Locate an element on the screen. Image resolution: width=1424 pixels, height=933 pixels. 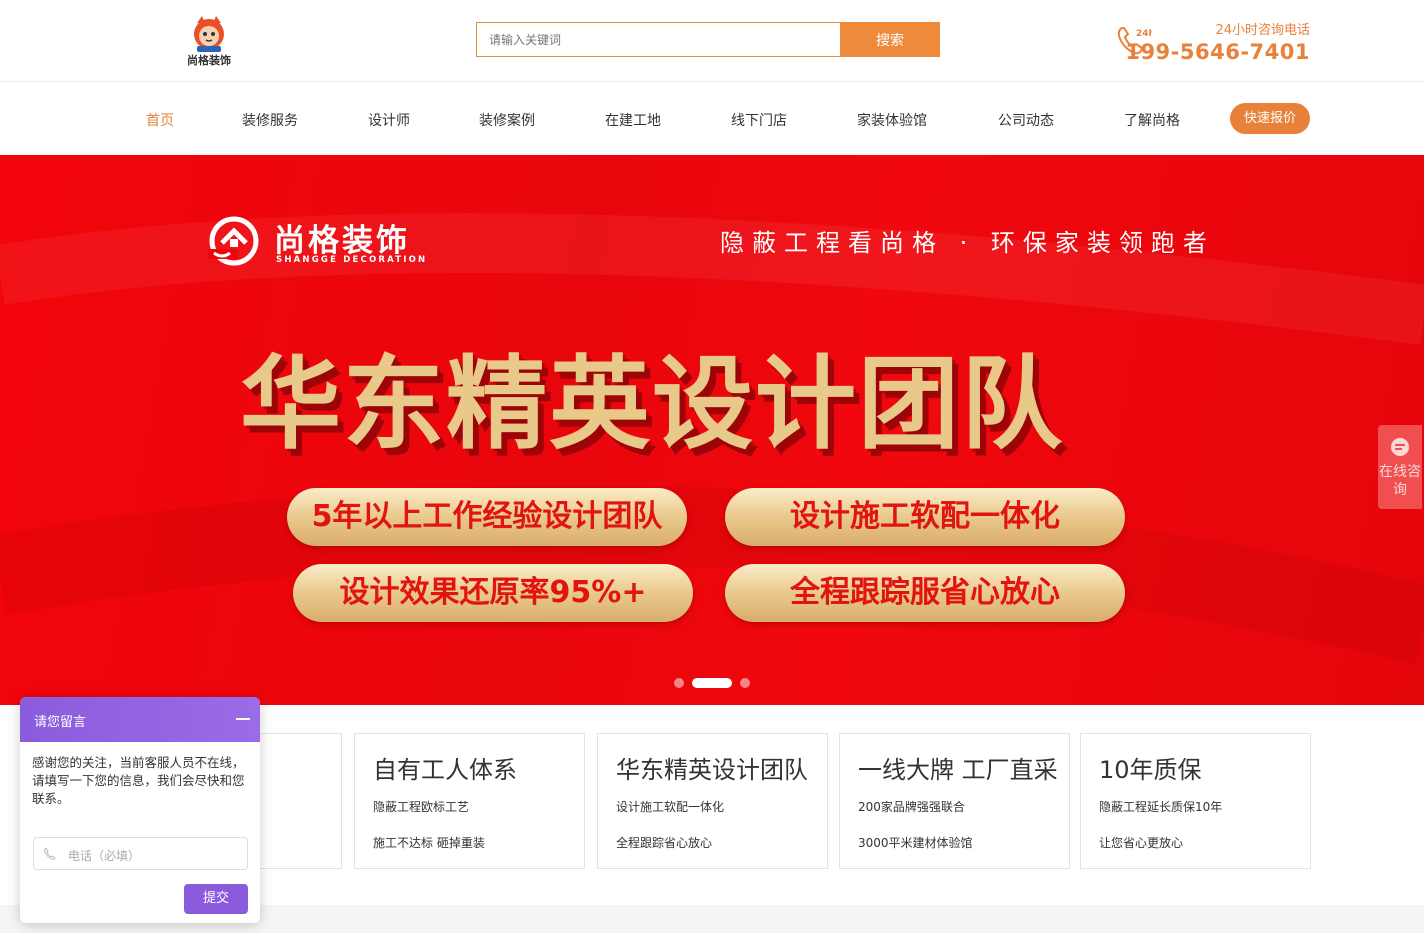
nav-item-showroom: 家装体验馆 is located at coordinates (892, 120).